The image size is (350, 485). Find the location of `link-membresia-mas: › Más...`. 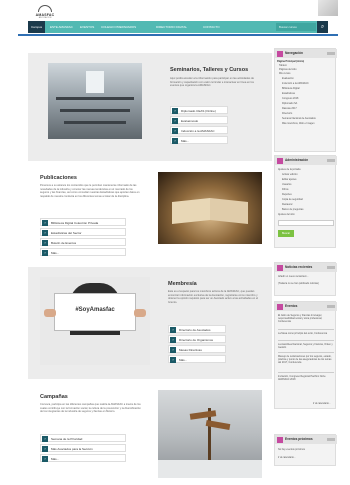

link-membresia-mas: › Más... is located at coordinates (197, 359).